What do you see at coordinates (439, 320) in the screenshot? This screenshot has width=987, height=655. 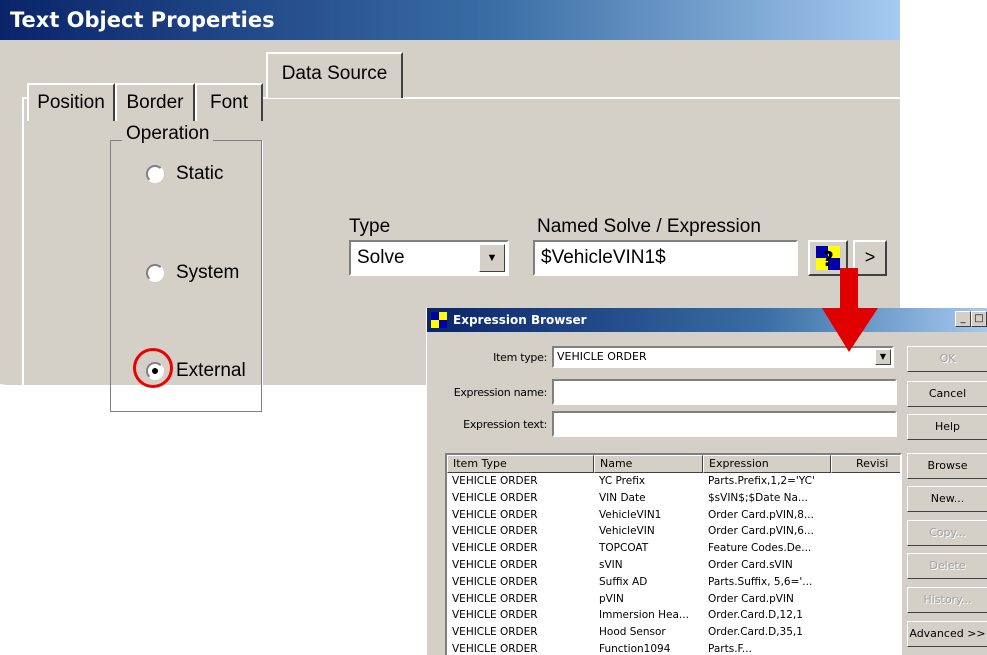 I see `expression-browser-icon` at bounding box center [439, 320].